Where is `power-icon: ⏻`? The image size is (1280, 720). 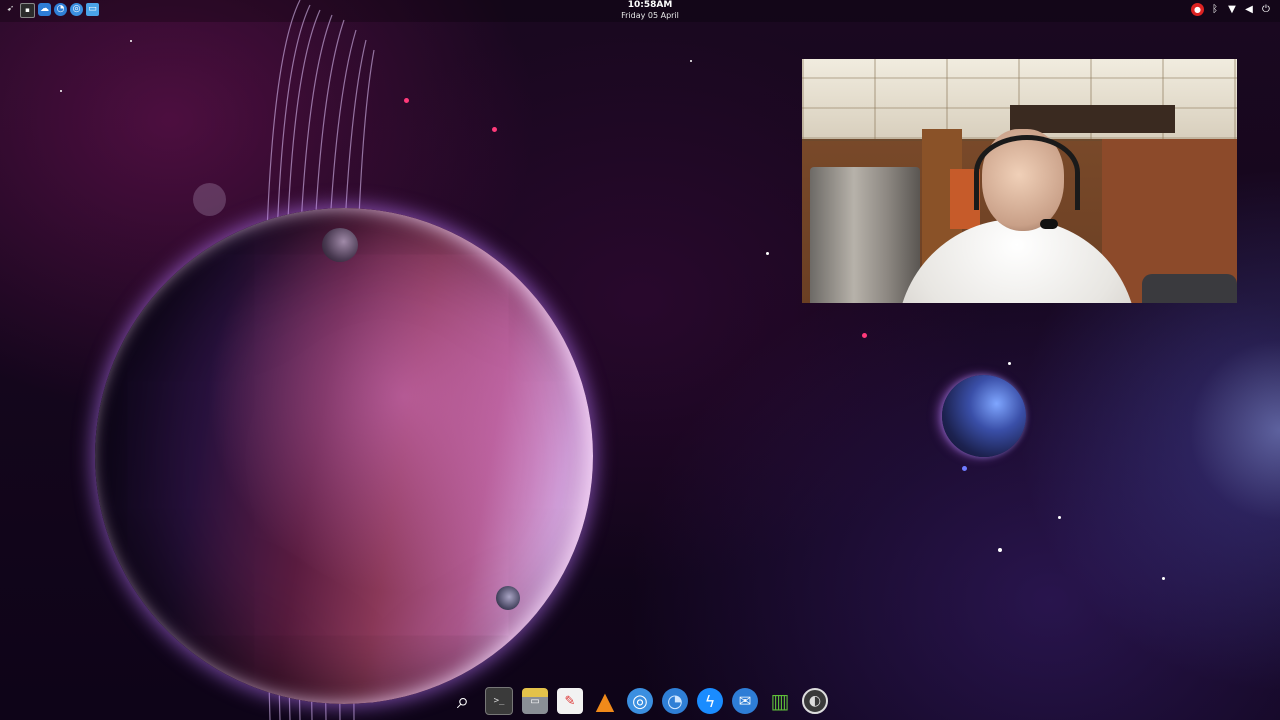 power-icon: ⏻ is located at coordinates (1266, 9).